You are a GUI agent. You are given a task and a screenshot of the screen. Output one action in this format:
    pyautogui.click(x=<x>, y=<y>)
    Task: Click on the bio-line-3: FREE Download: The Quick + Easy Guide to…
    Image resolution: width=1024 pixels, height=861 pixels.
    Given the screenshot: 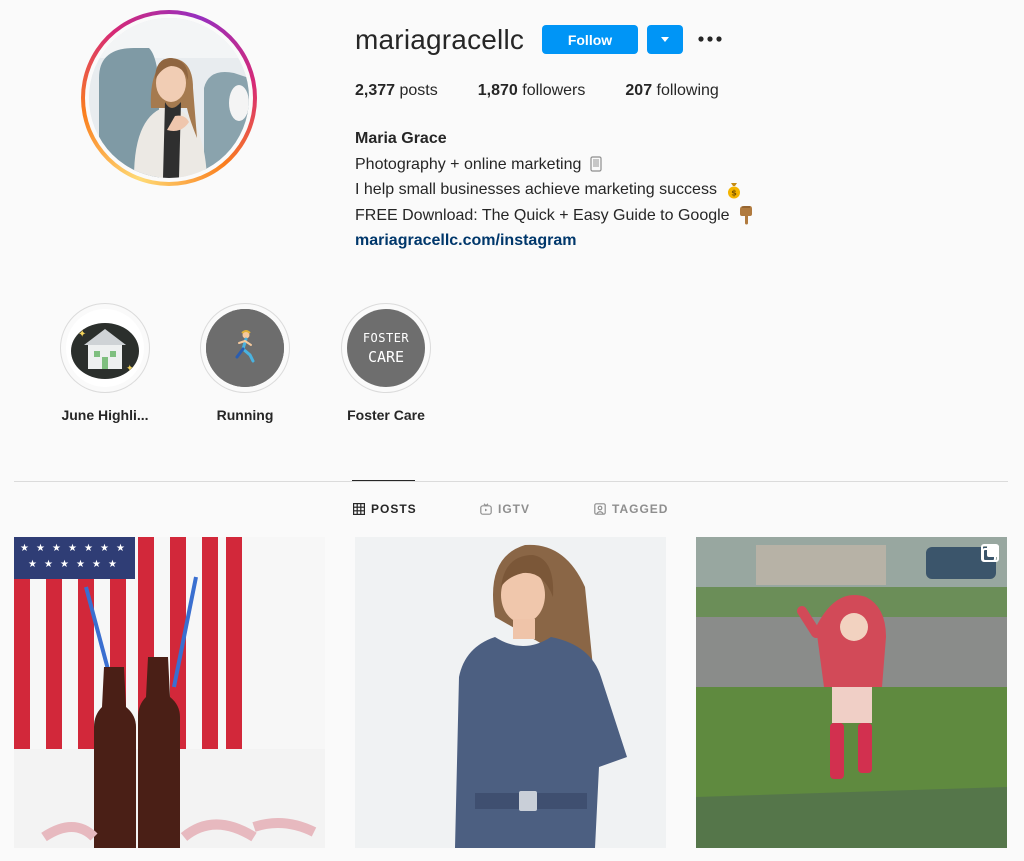 What is the action you would take?
    pyautogui.click(x=554, y=216)
    